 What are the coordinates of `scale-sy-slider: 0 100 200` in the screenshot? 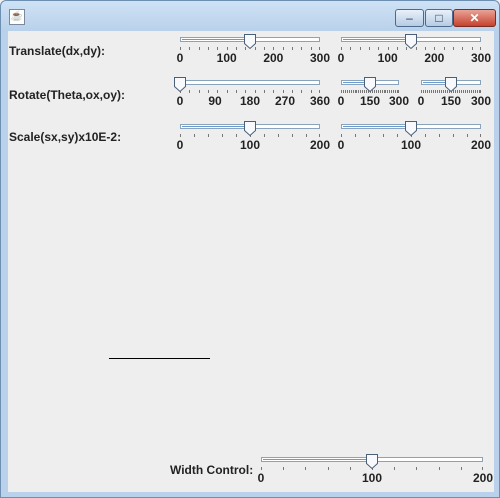 It's located at (414, 136).